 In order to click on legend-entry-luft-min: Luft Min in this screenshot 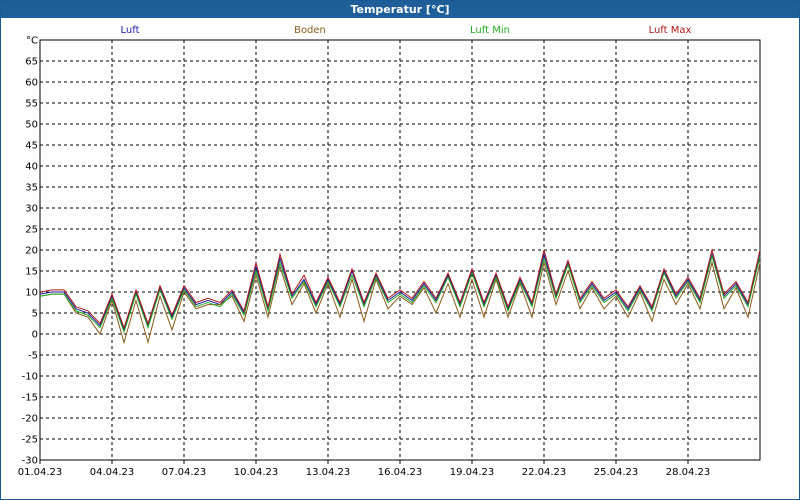, I will do `click(490, 30)`.